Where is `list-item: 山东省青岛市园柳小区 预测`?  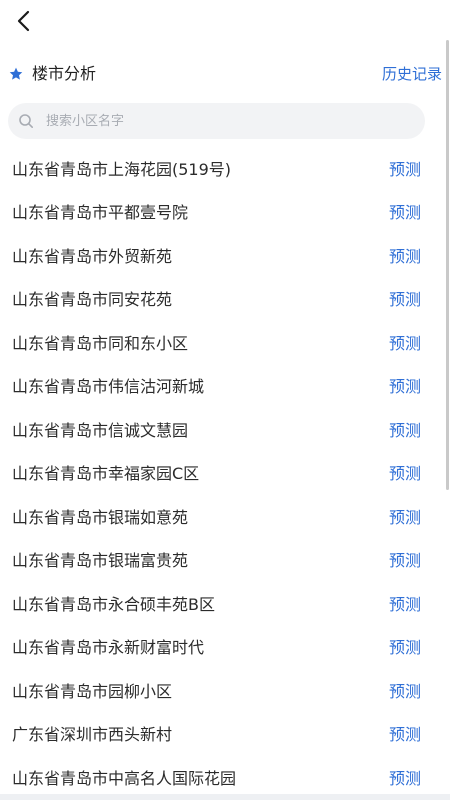
list-item: 山东省青岛市园柳小区 预测 is located at coordinates (225, 692).